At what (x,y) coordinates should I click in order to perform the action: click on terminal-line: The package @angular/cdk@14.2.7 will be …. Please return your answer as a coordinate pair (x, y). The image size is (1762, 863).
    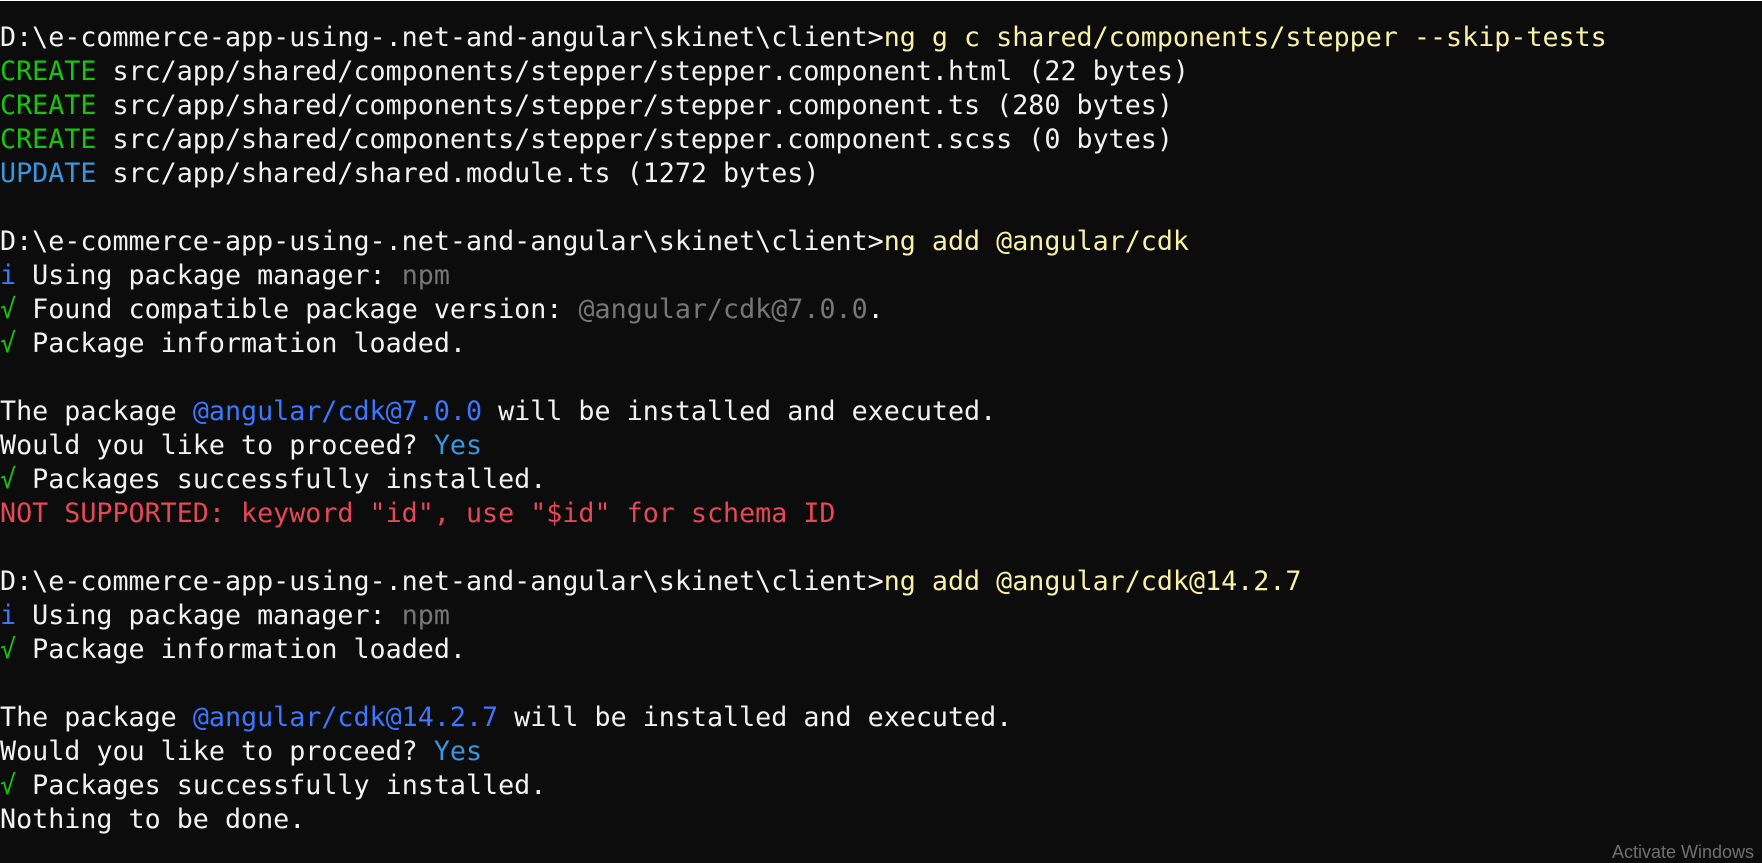
    Looking at the image, I should click on (881, 718).